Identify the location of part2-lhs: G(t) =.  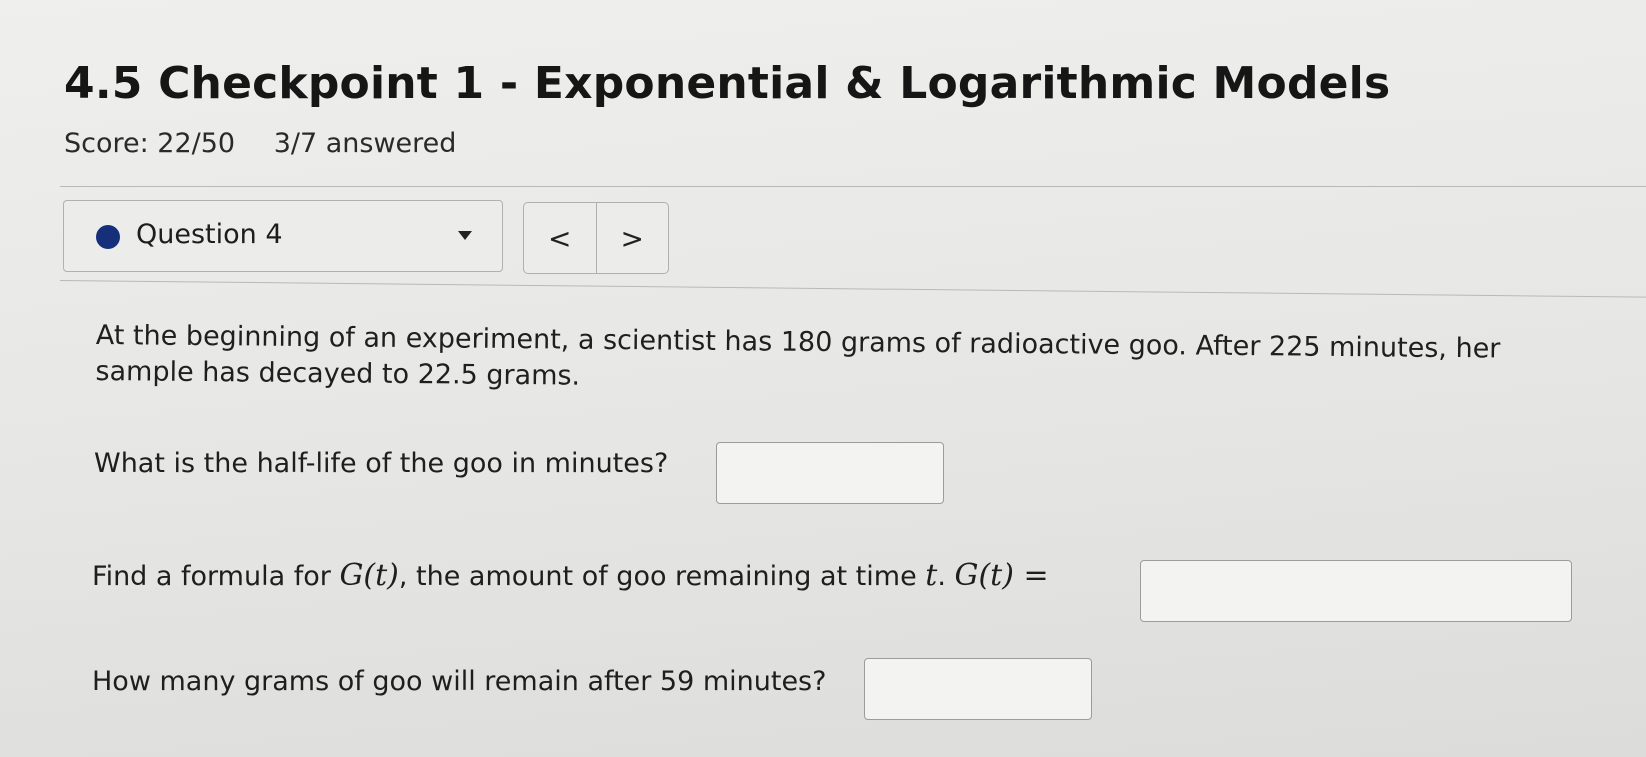
(1001, 575).